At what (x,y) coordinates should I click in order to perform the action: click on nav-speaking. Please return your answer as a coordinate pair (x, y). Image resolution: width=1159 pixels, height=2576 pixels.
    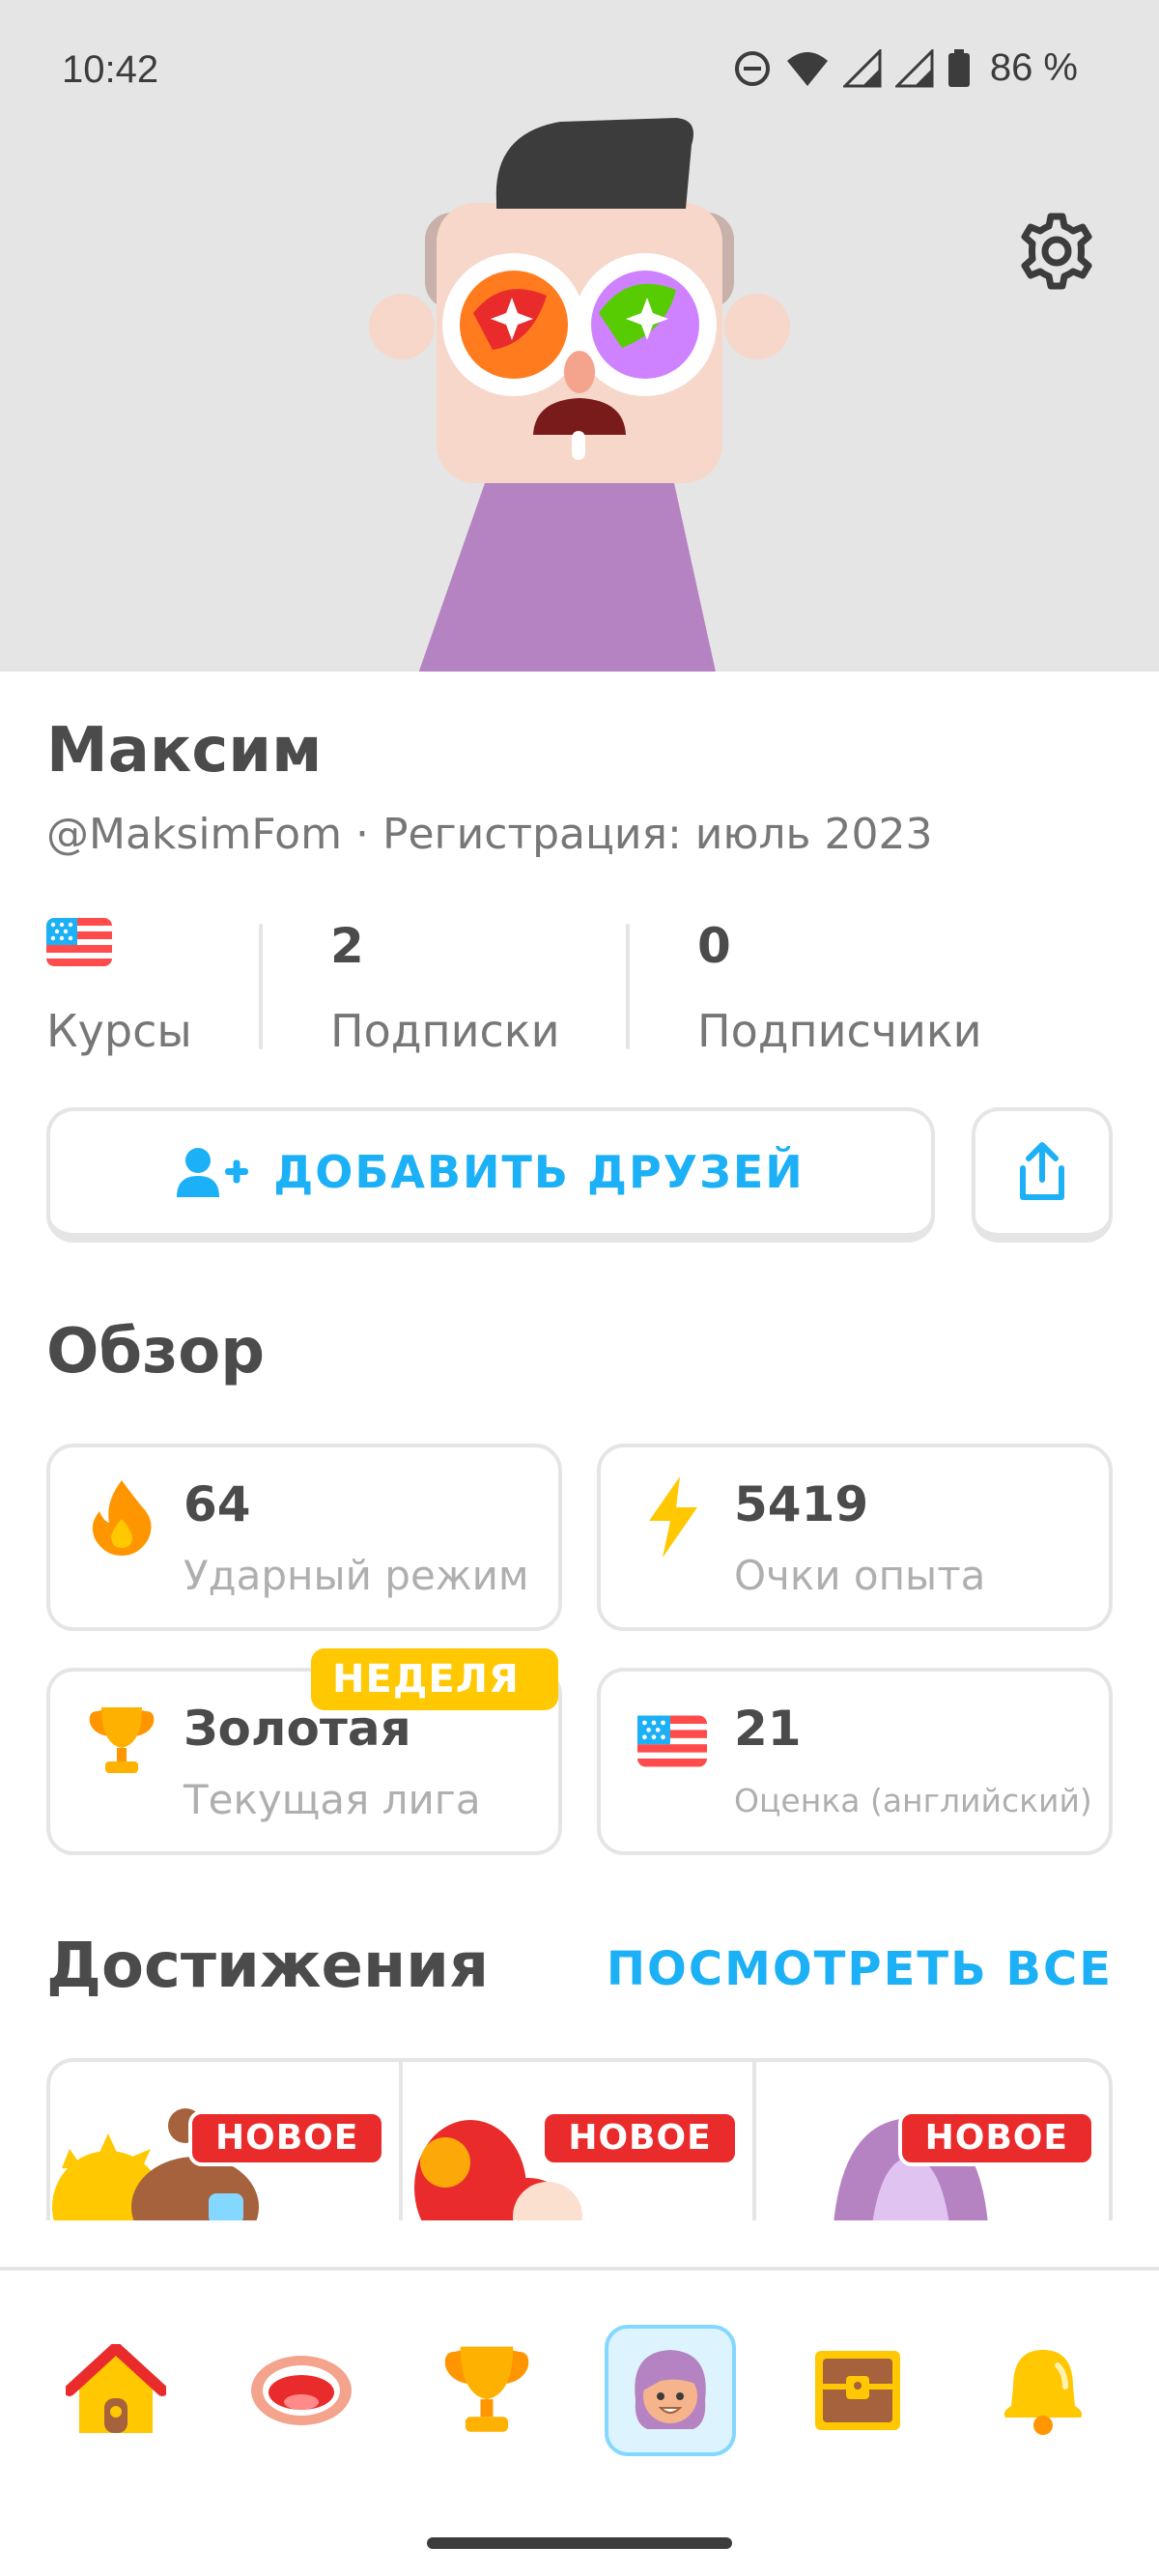
    Looking at the image, I should click on (301, 2390).